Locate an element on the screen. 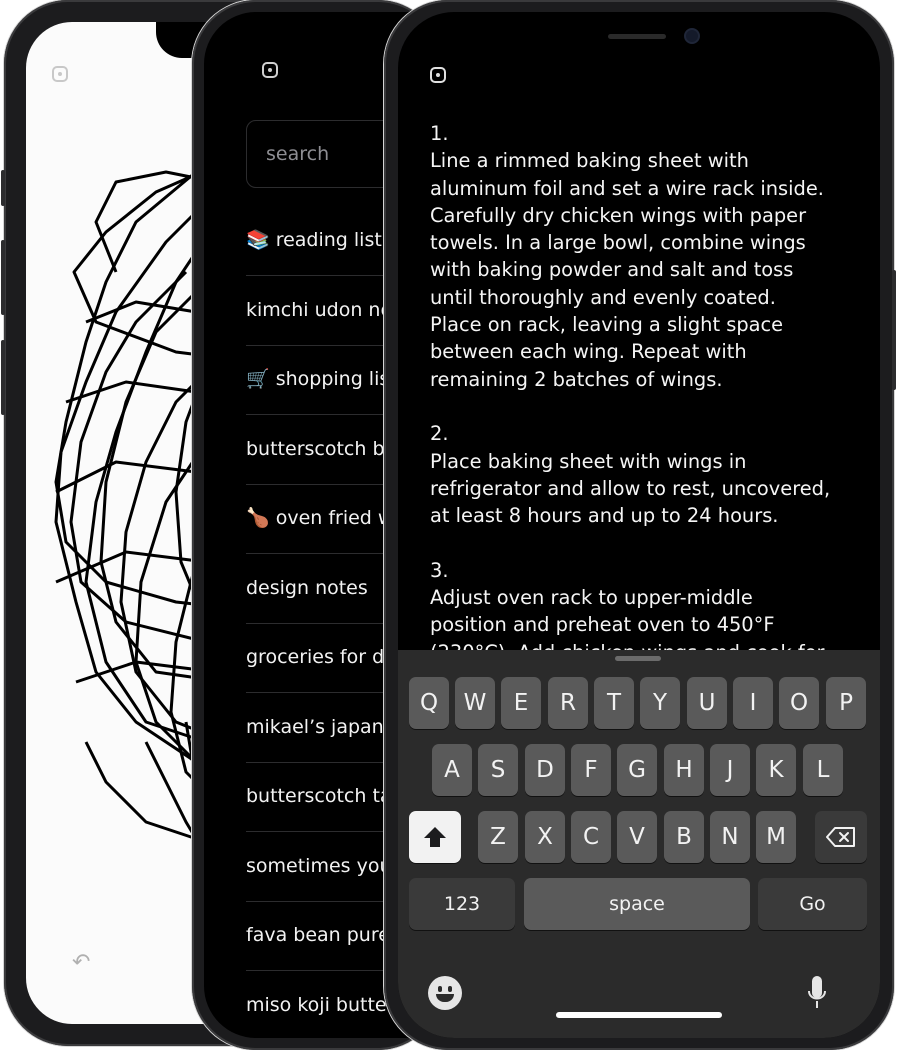 The width and height of the screenshot is (898, 1050). key-q: Q is located at coordinates (429, 703).